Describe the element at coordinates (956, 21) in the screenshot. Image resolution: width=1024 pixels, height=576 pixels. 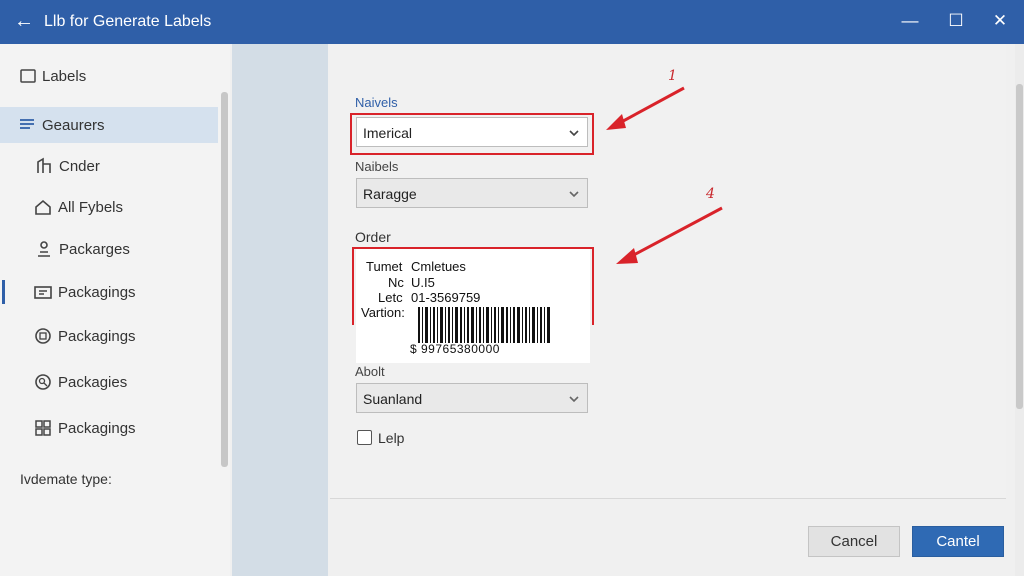
I see `maximize-button: ☐` at that location.